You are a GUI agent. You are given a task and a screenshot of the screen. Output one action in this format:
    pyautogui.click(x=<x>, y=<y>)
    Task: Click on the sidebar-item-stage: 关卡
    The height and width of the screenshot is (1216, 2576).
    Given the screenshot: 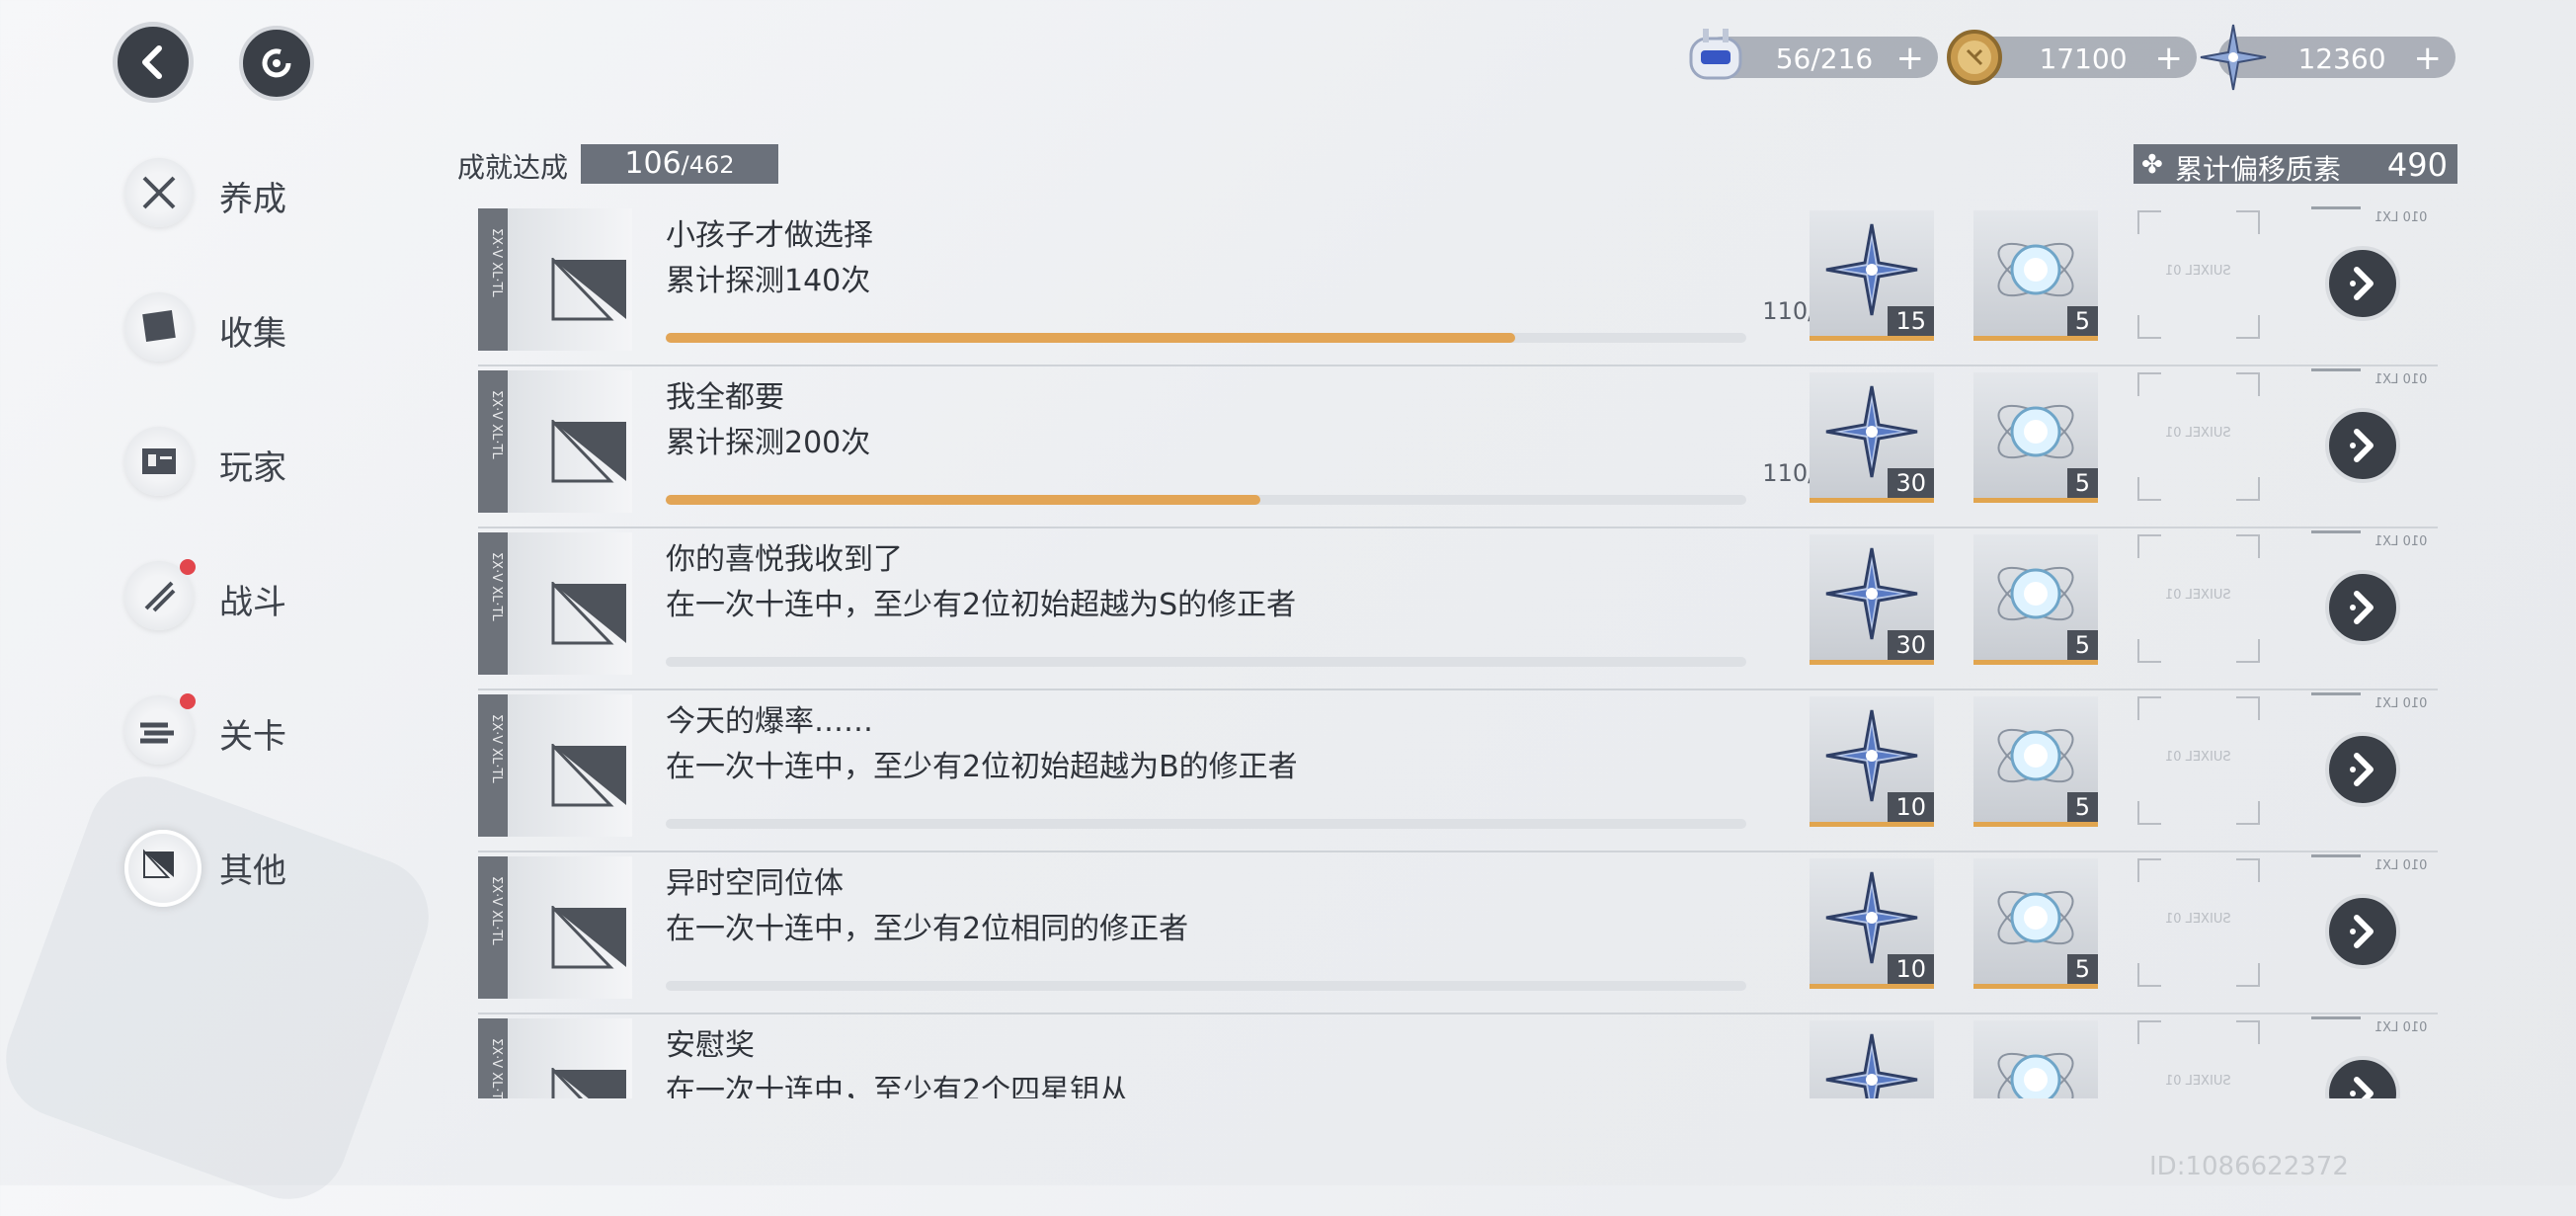 What is the action you would take?
    pyautogui.click(x=243, y=731)
    